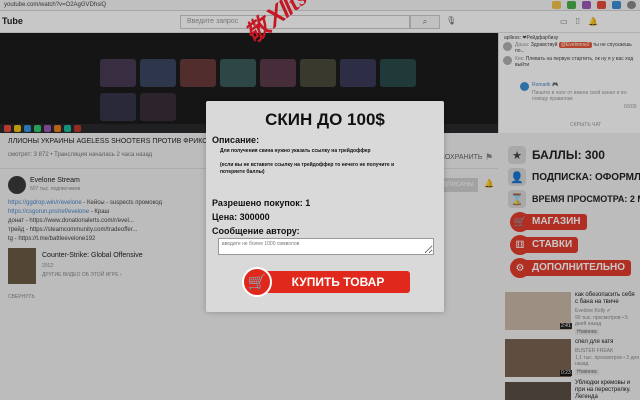 The width and height of the screenshot is (640, 400). I want to click on buy-button: 🛒 КУПИТЬ ТОВАР, so click(326, 282).